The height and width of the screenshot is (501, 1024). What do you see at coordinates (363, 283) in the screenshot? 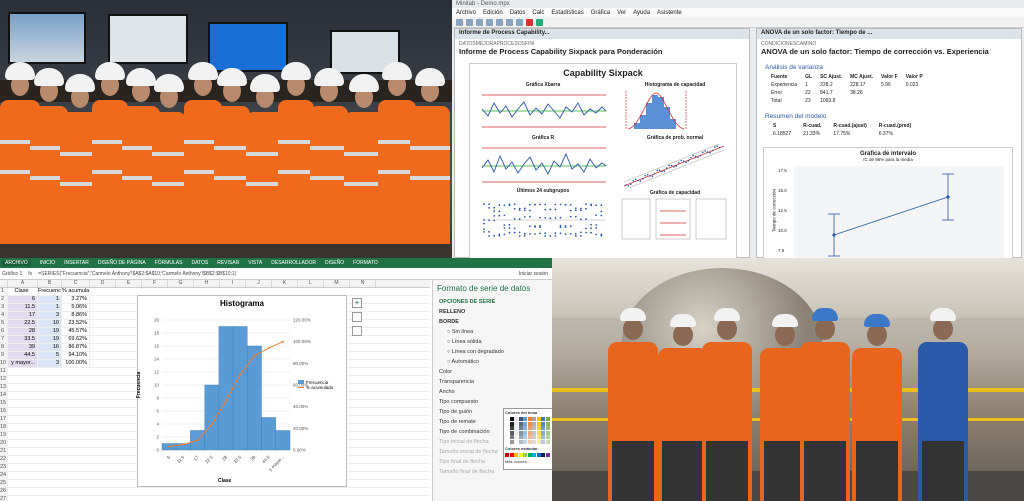
I see `column-header: N` at bounding box center [363, 283].